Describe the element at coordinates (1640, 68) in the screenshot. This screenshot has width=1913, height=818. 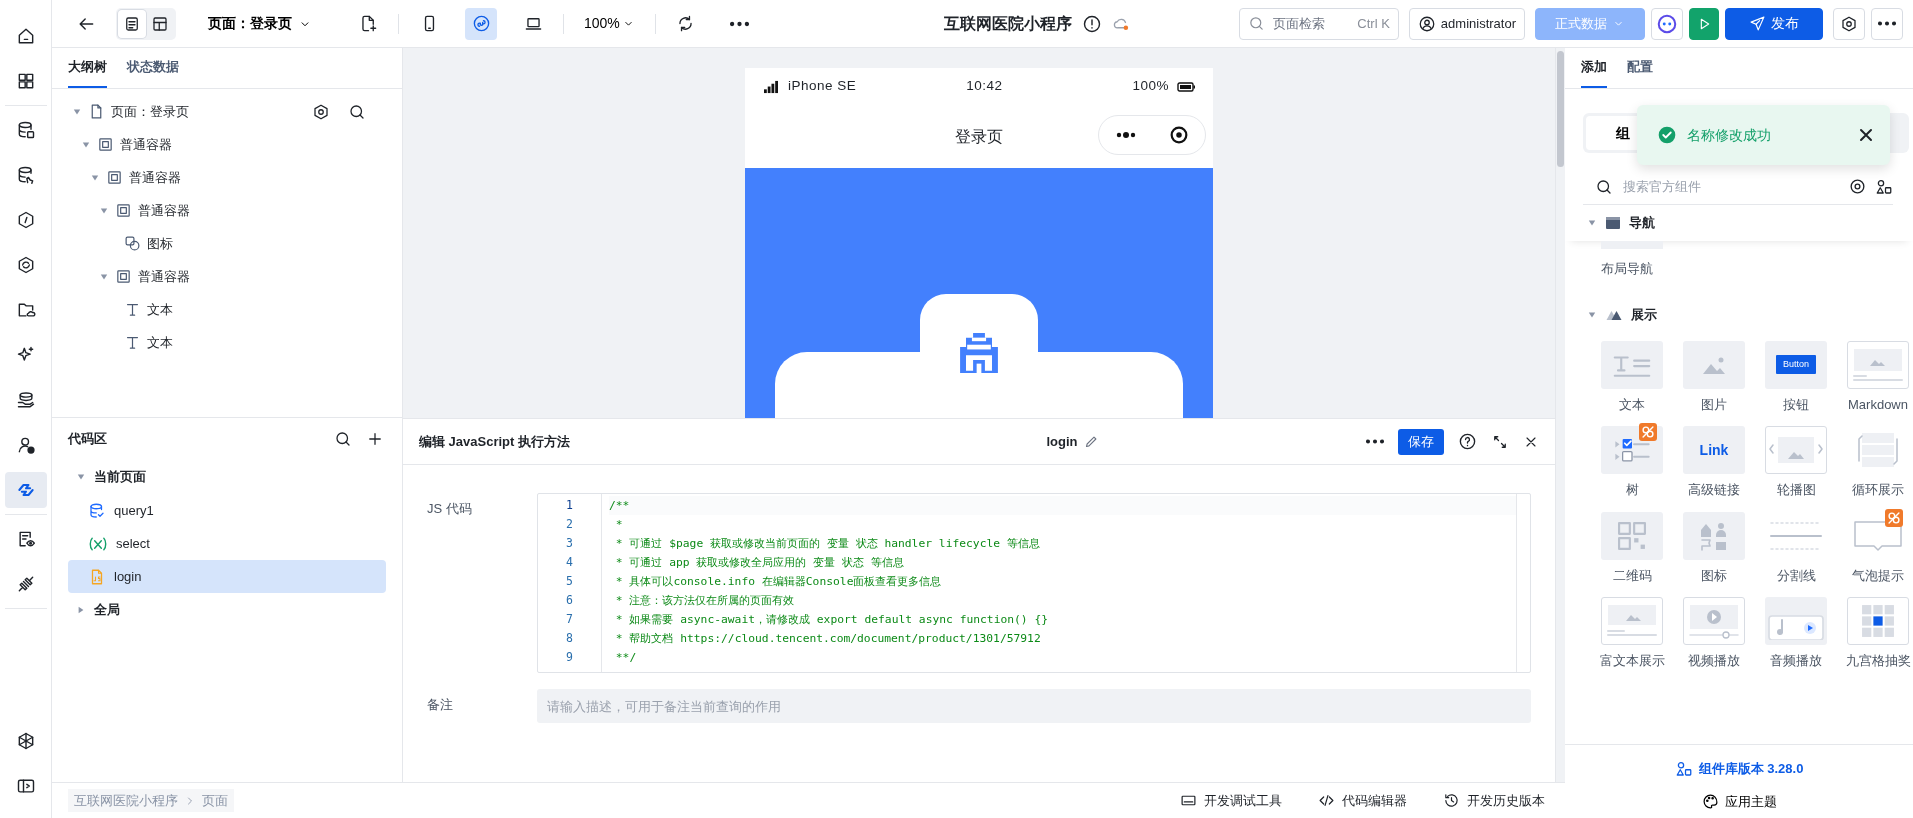
I see `panel-tab: 配置` at that location.